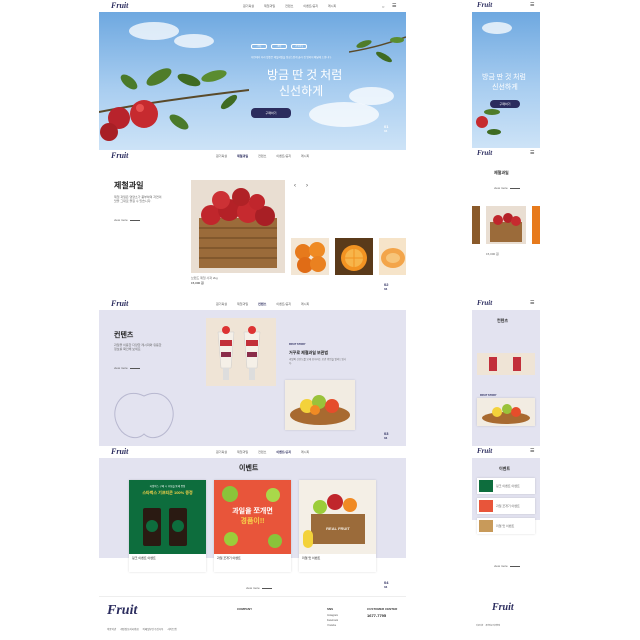  What do you see at coordinates (318, 361) in the screenshot?
I see `story-desc: 과일의 신선도를 오래 유지하는 보관 방법을 알려드립니다.` at bounding box center [318, 361].